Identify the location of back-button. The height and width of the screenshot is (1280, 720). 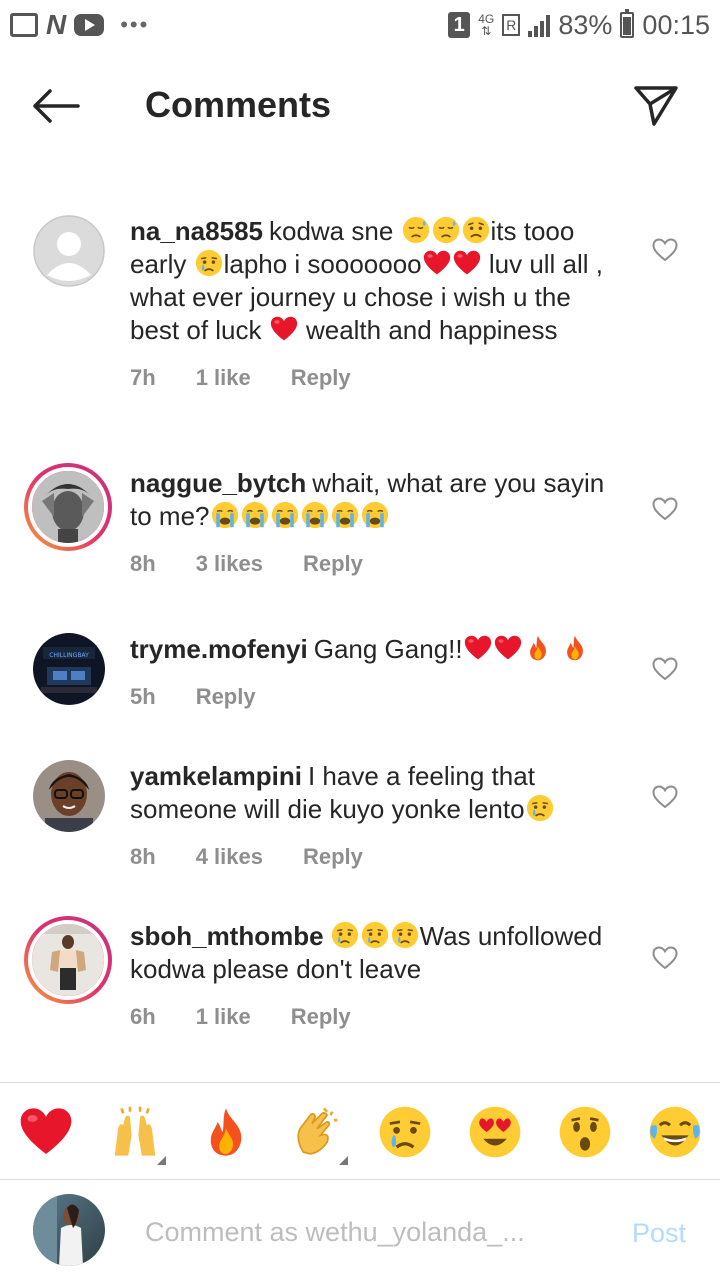
(56, 106).